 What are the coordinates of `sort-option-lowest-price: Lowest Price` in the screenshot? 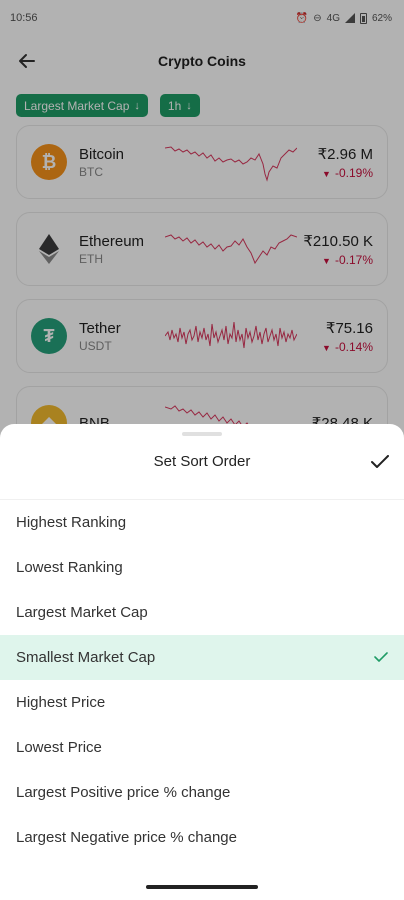 It's located at (202, 747).